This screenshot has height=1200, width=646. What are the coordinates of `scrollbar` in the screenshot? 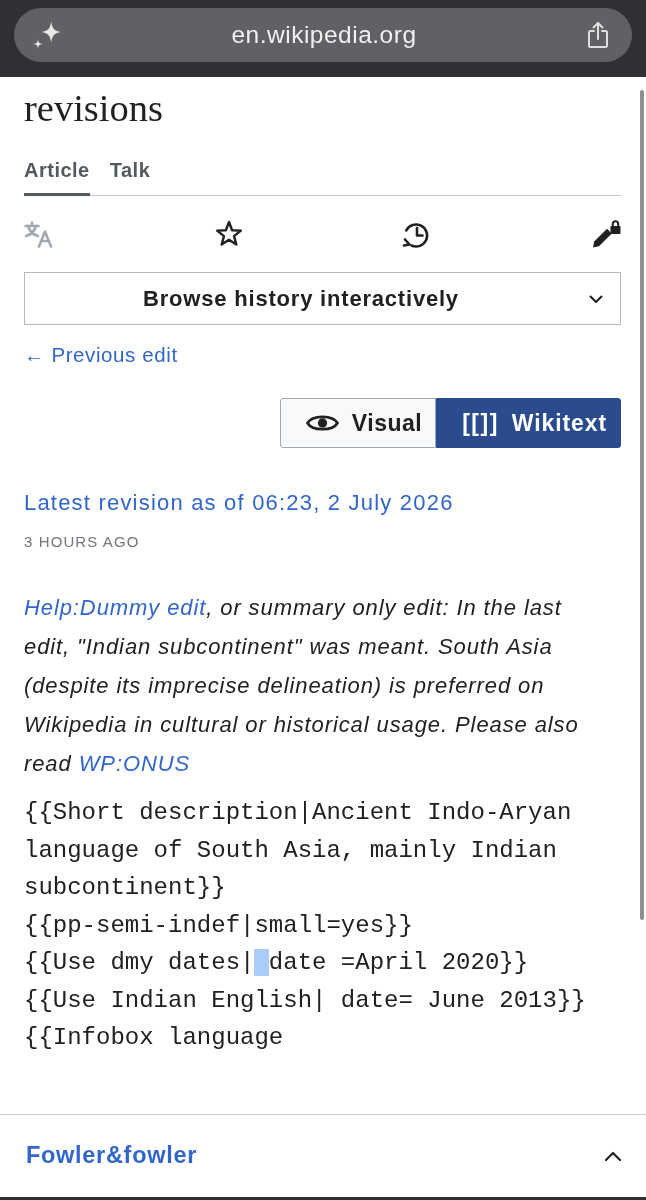 It's located at (642, 505).